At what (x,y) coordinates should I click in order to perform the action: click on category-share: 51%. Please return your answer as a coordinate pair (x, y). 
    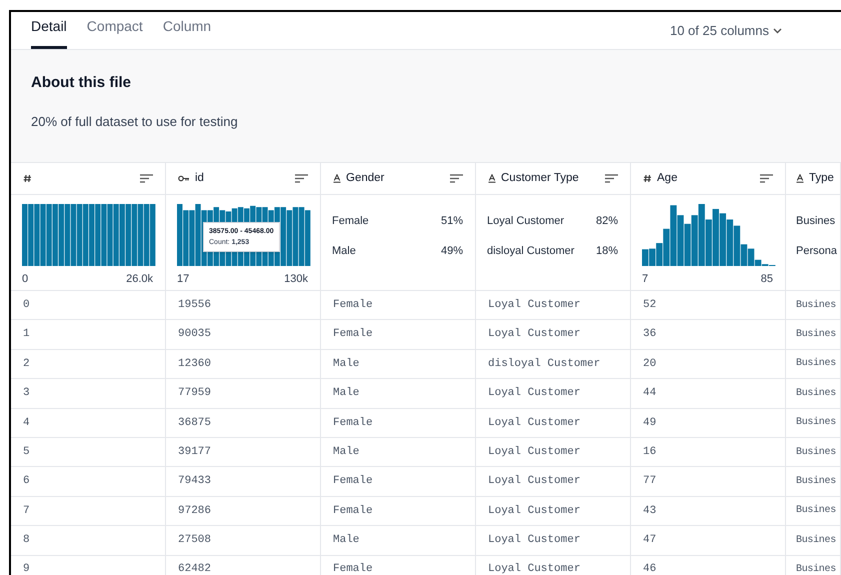
    Looking at the image, I should click on (451, 221).